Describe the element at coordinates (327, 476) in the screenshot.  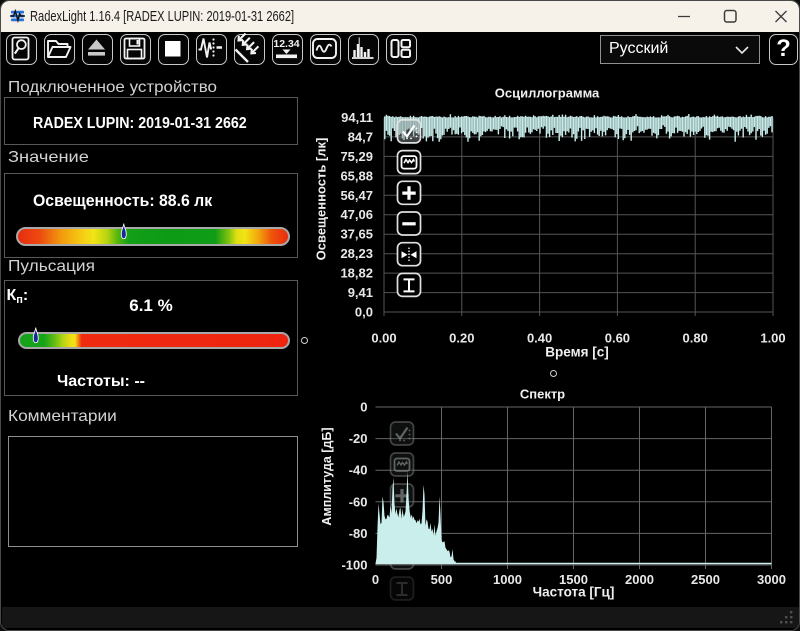
I see `svg-text: Амплитуда [дБ]` at that location.